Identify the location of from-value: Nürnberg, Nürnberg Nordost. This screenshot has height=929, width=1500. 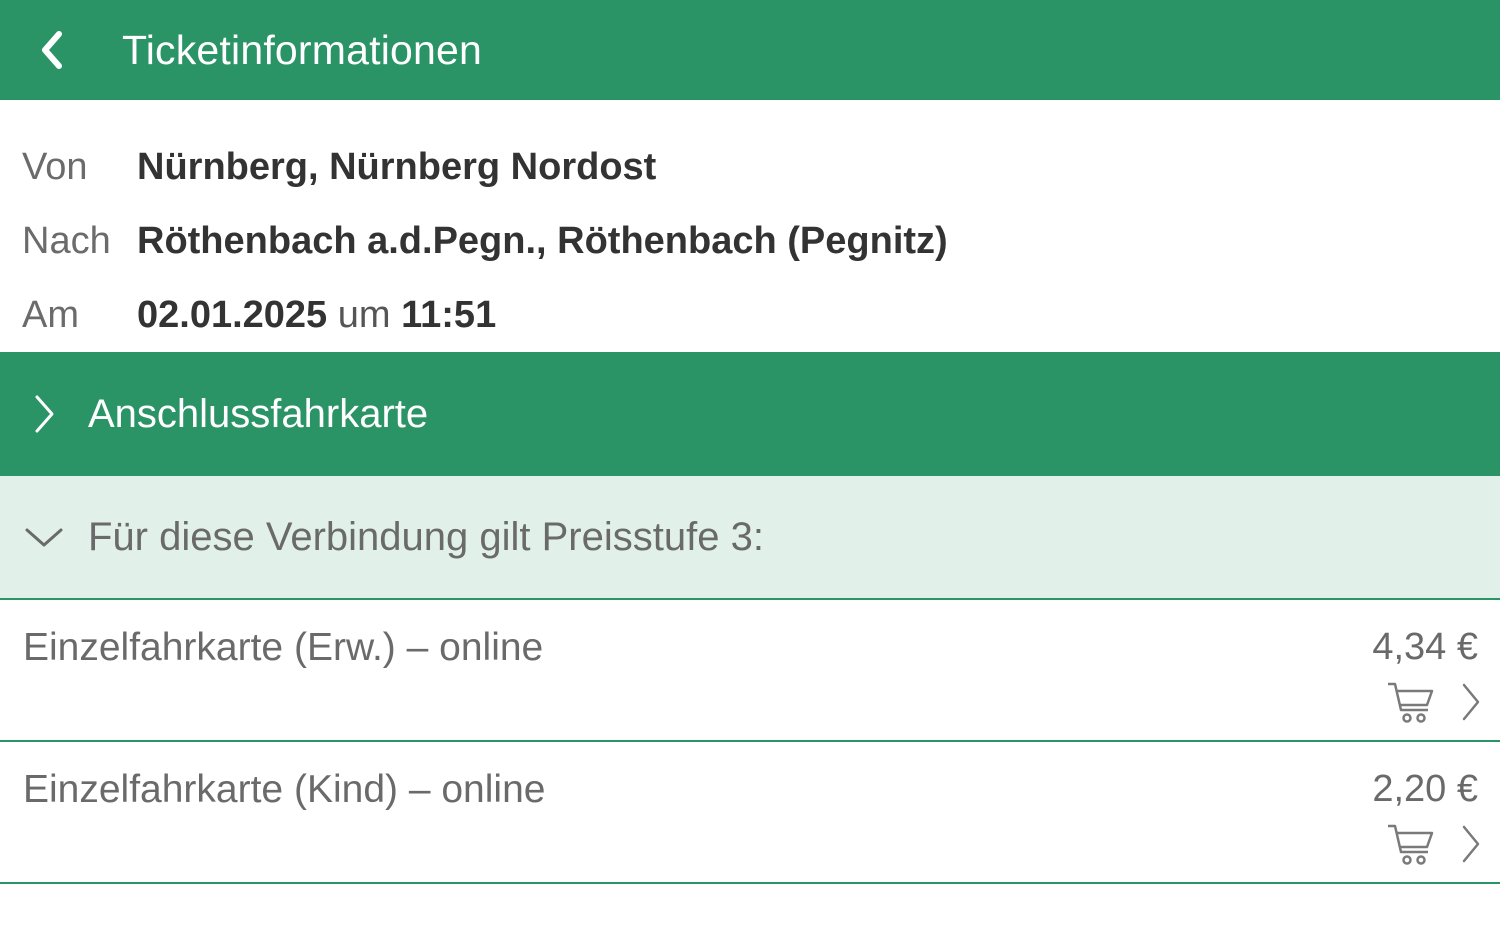
(397, 167).